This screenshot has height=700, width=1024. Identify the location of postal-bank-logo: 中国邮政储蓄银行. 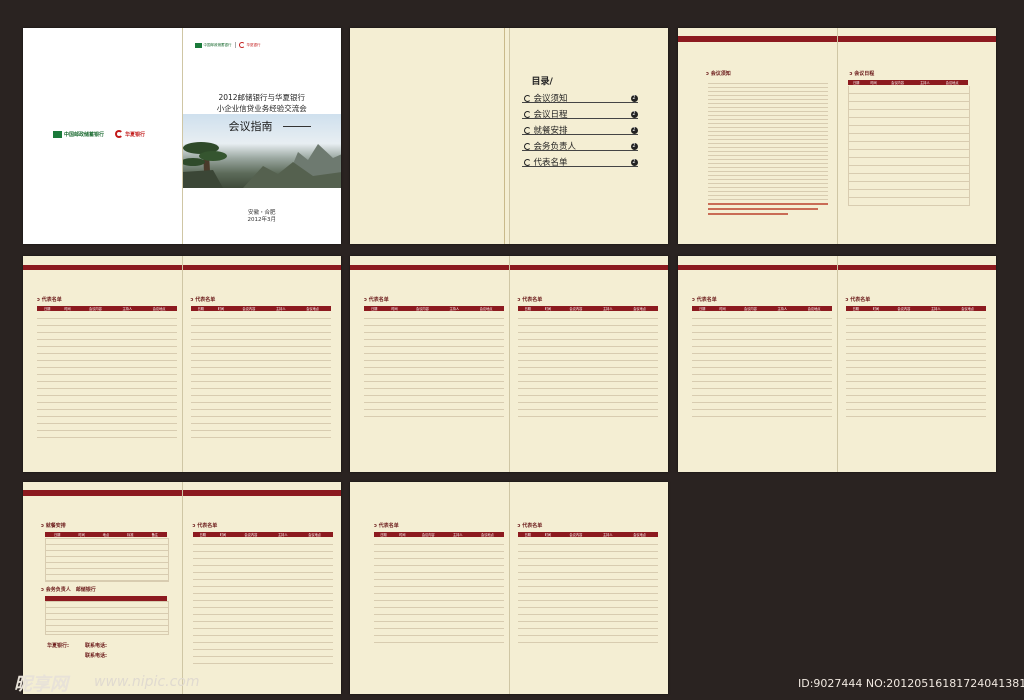
(78, 134).